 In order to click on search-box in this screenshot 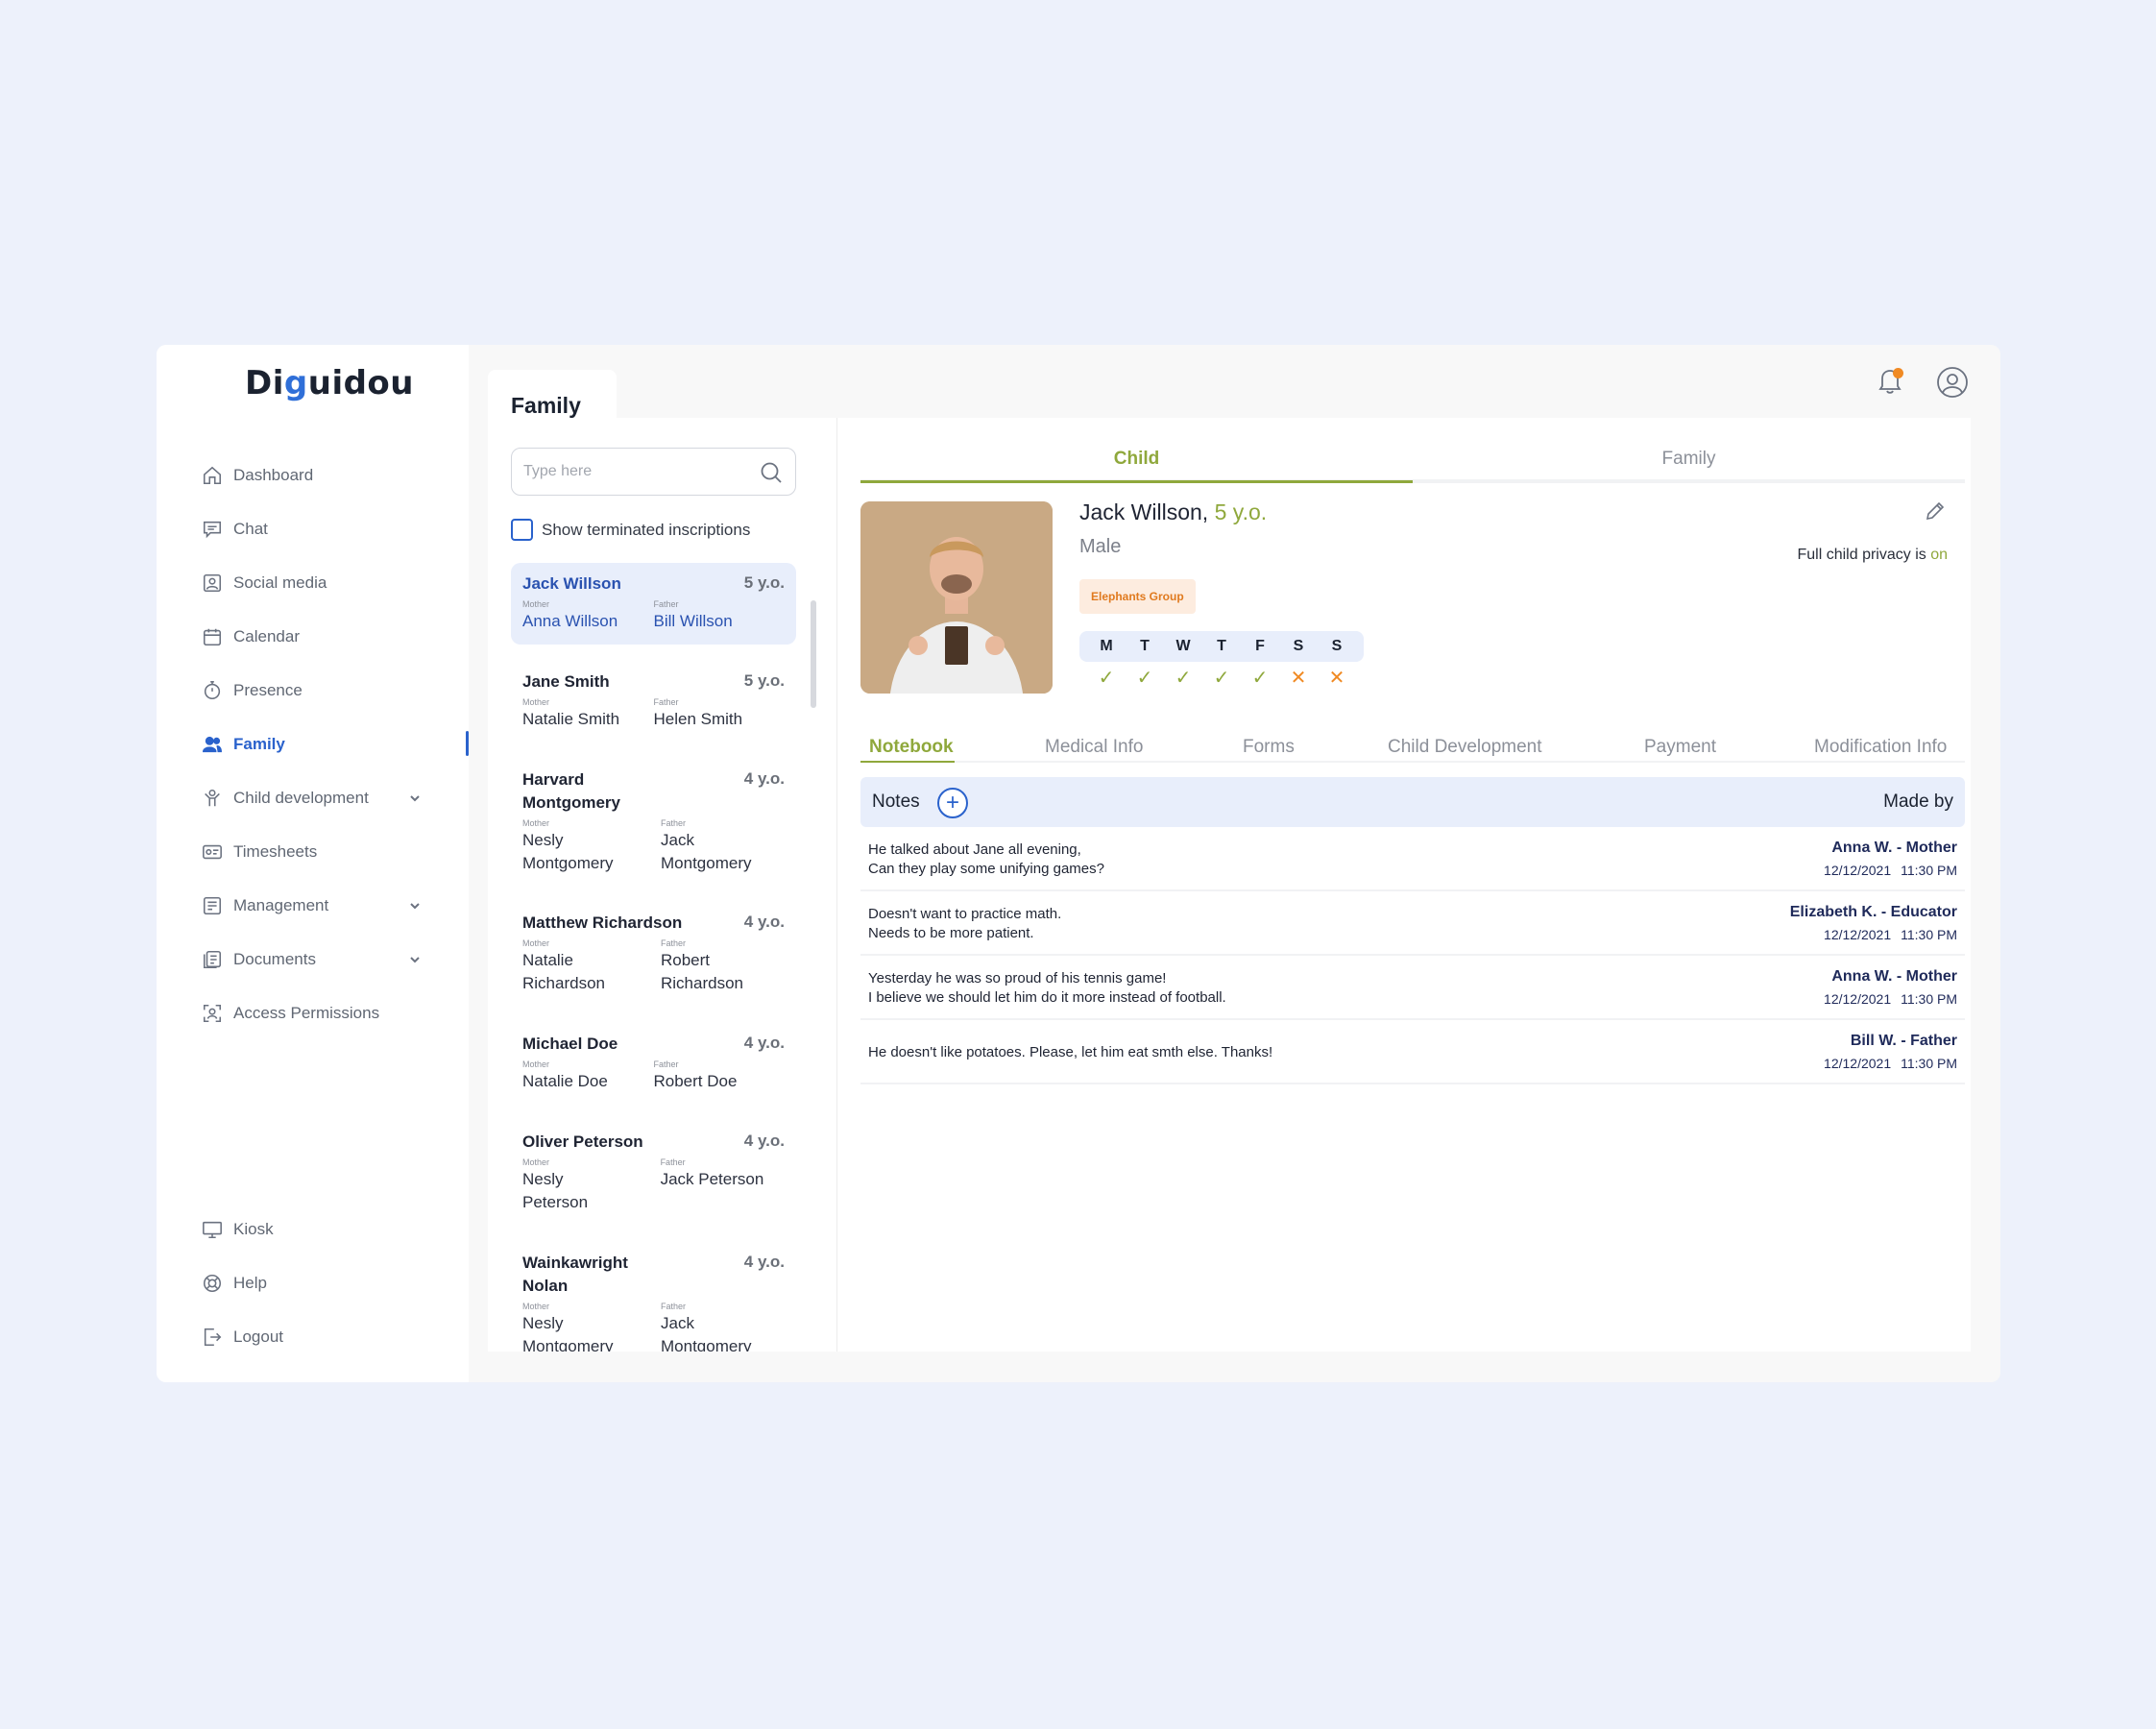, I will do `click(653, 472)`.